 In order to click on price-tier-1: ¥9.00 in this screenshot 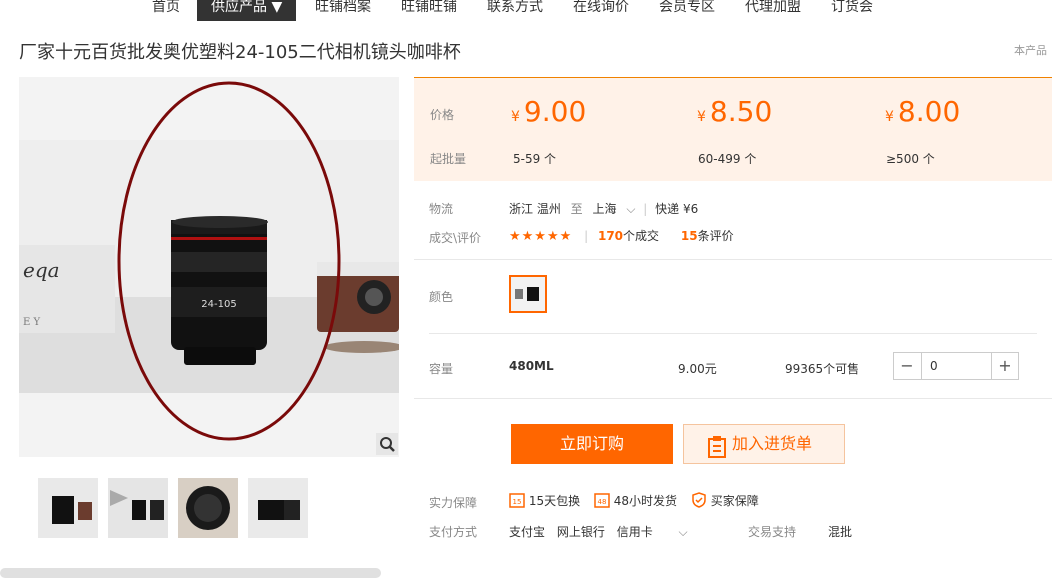, I will do `click(549, 111)`.